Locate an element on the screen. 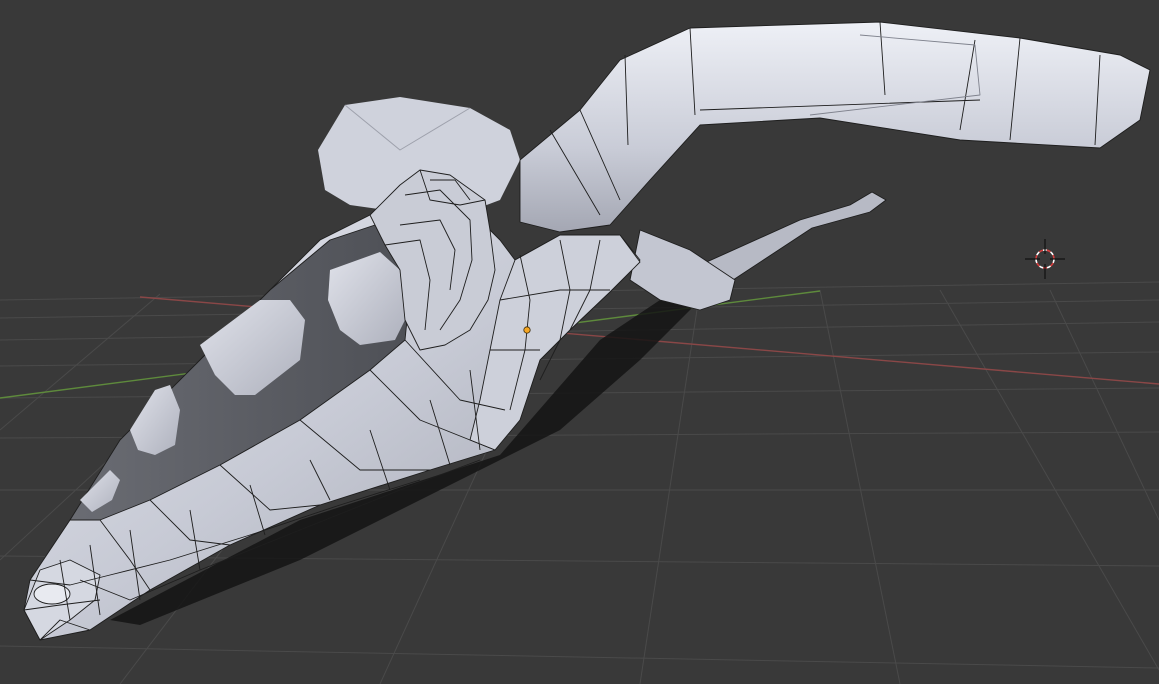 The image size is (1159, 684). 3d-cursor-icon is located at coordinates (1045, 259).